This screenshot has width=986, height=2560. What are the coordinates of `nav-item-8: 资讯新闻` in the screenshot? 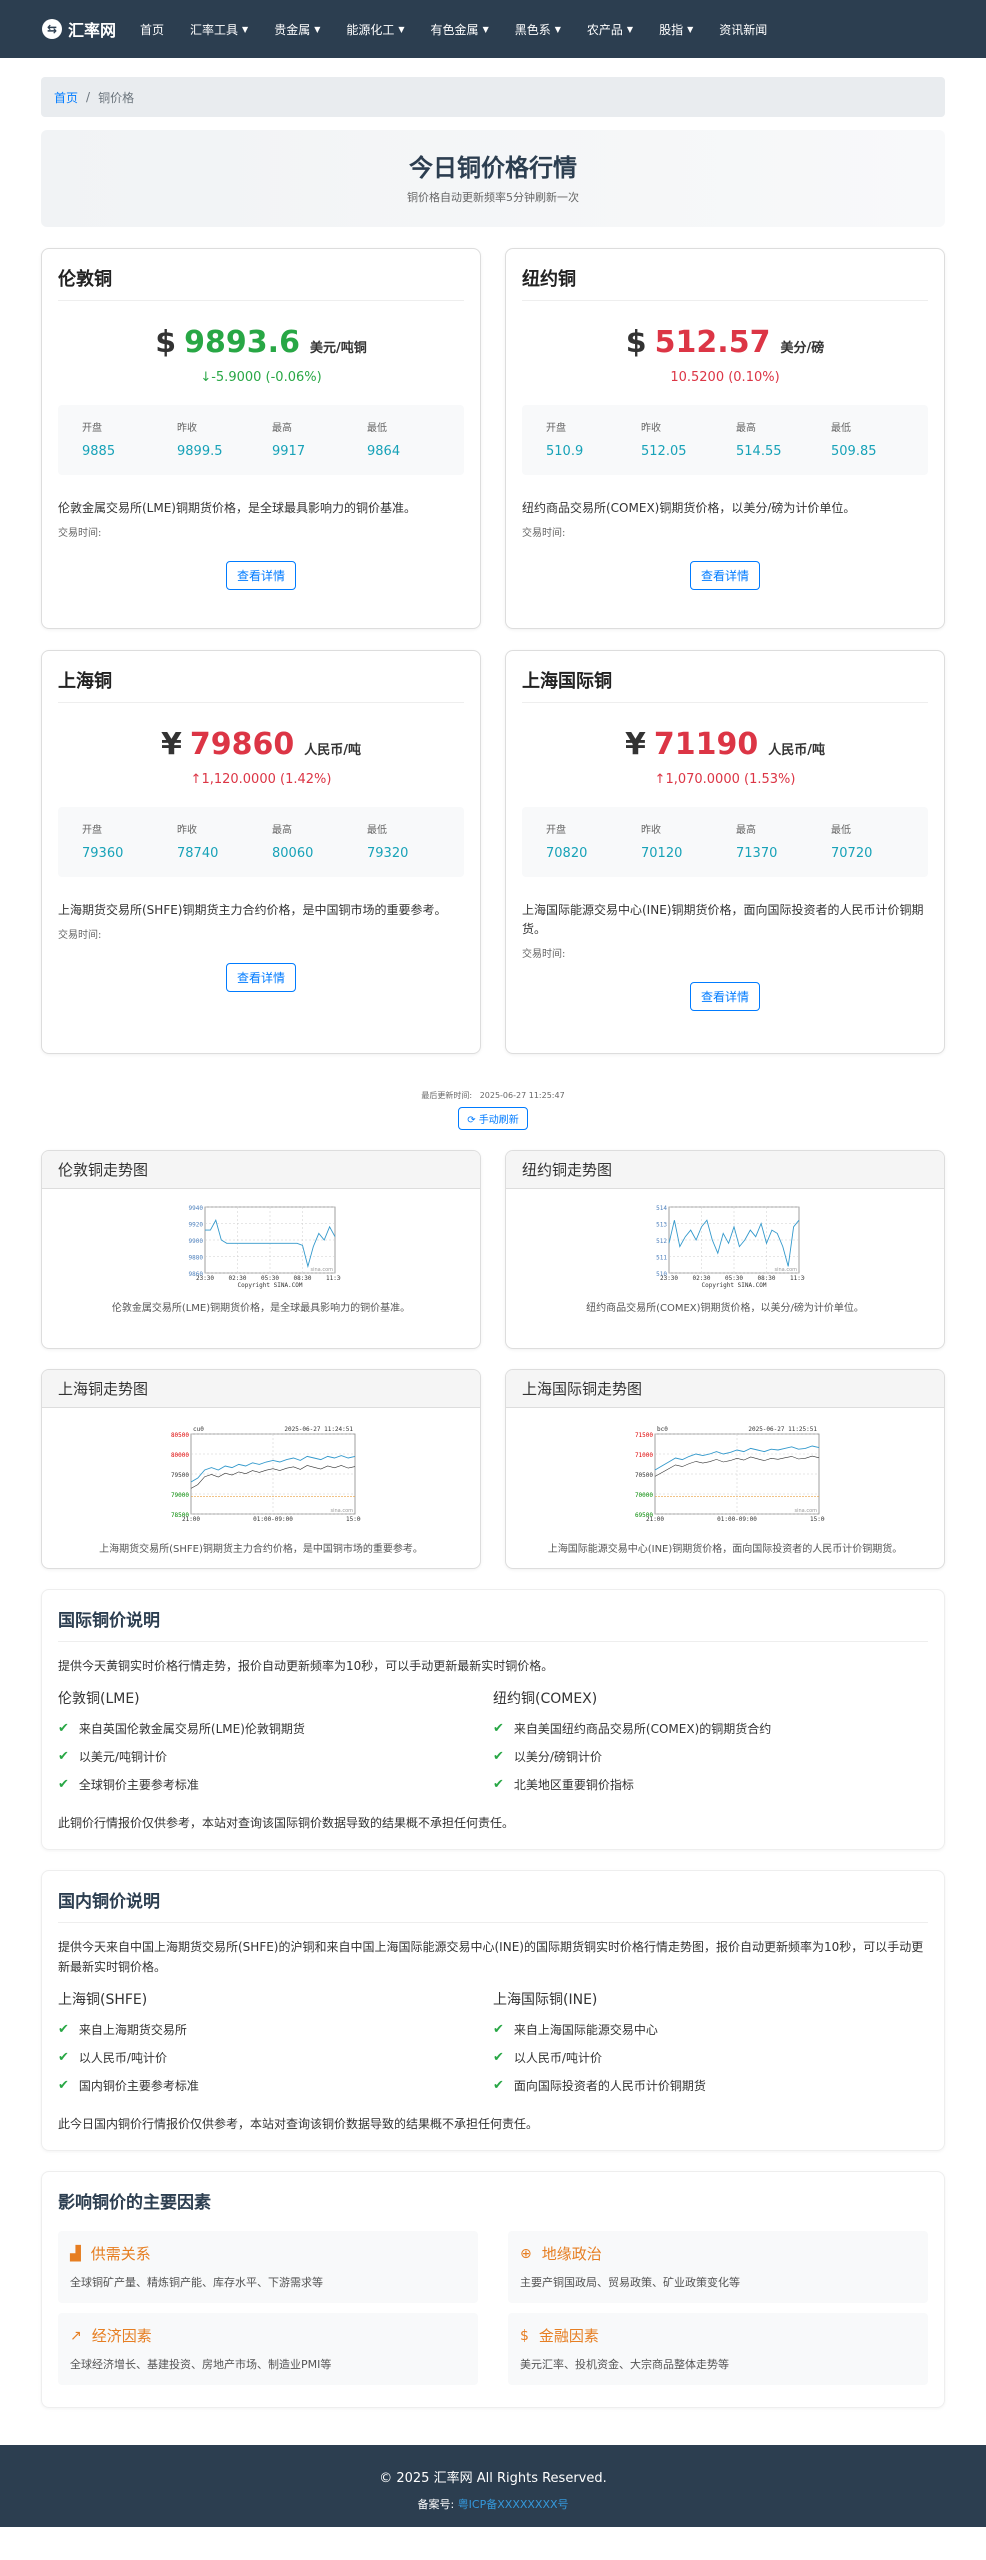 It's located at (743, 29).